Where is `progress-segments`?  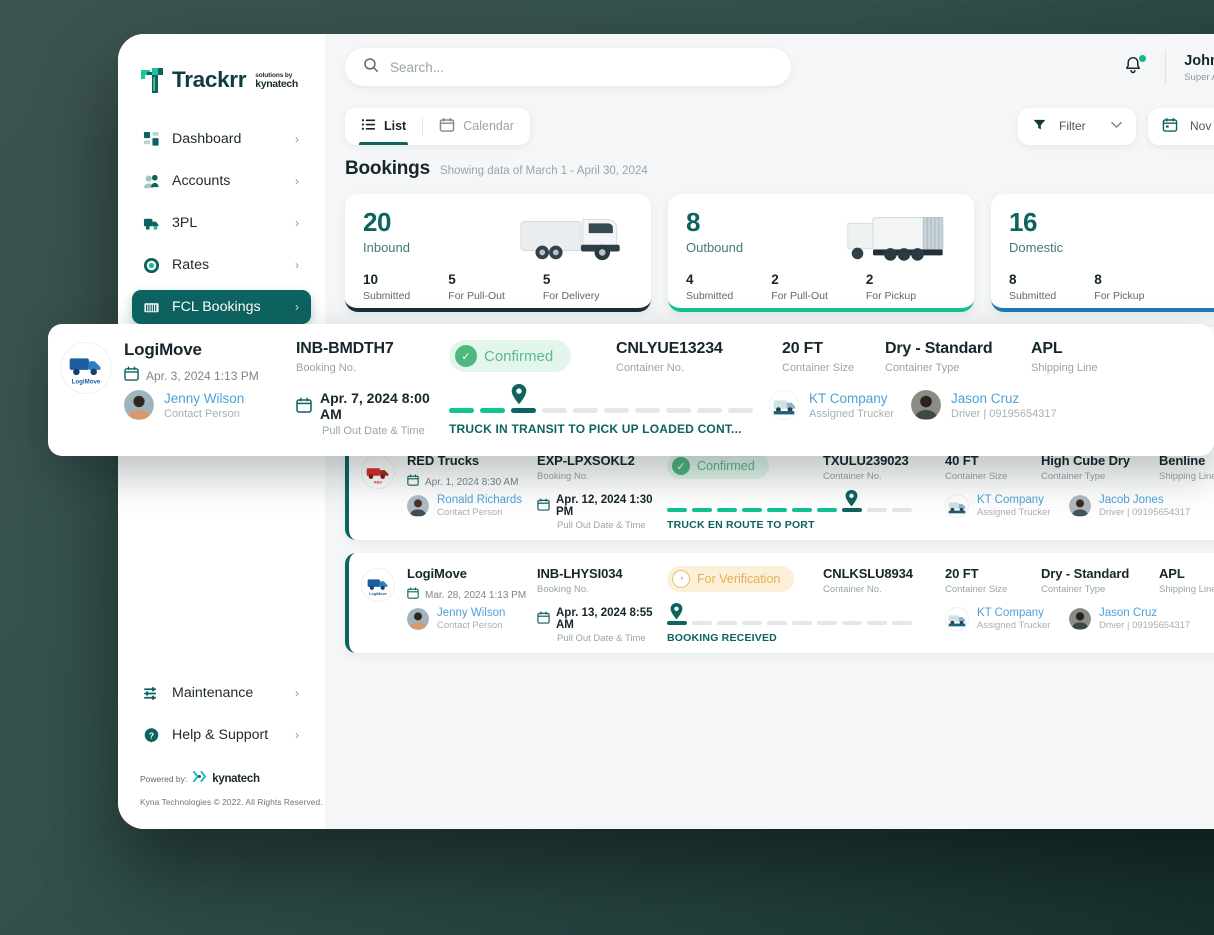 progress-segments is located at coordinates (806, 623).